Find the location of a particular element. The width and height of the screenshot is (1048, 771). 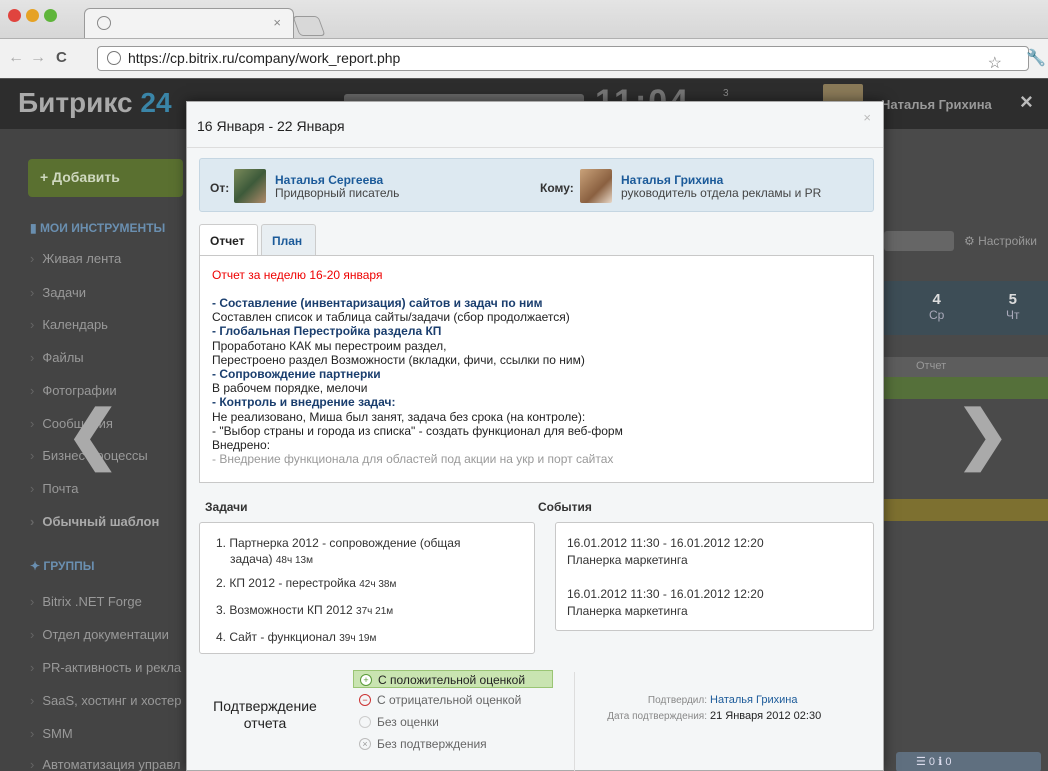

prev-arrow-icon: ❮ is located at coordinates (93, 434).